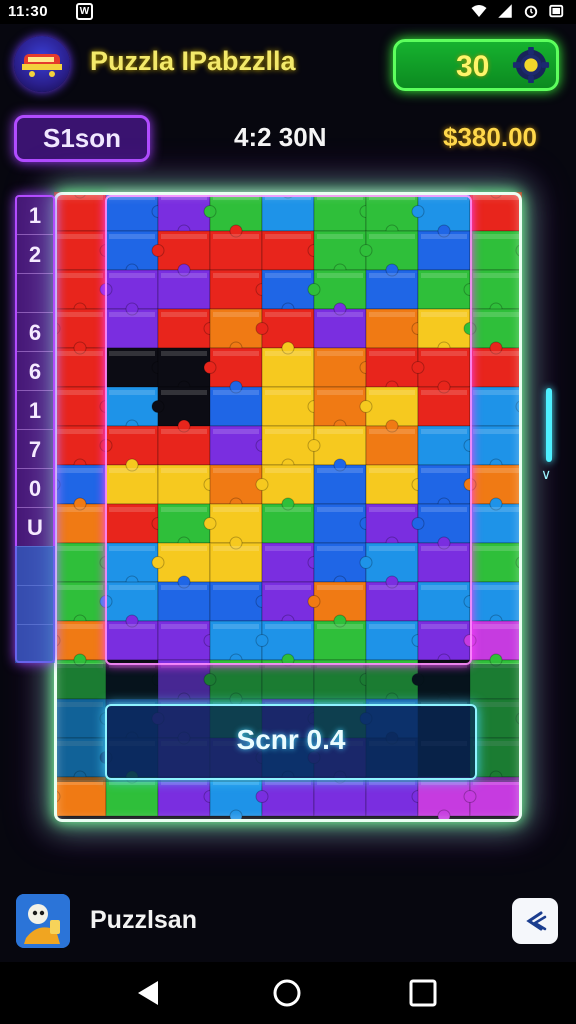 The image size is (576, 1024). What do you see at coordinates (42, 64) in the screenshot?
I see `train-logo-icon` at bounding box center [42, 64].